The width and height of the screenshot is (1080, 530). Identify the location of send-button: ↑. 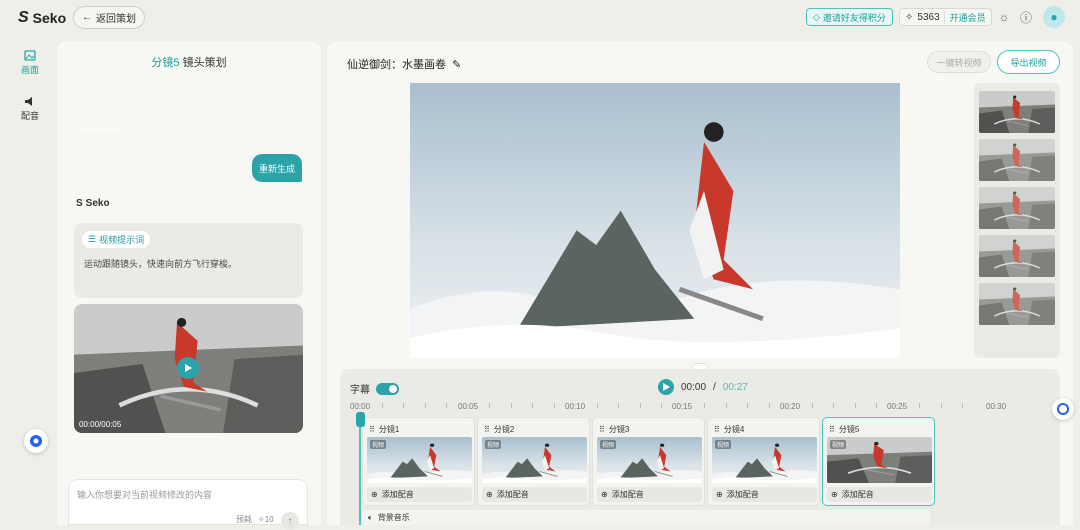
(290, 521).